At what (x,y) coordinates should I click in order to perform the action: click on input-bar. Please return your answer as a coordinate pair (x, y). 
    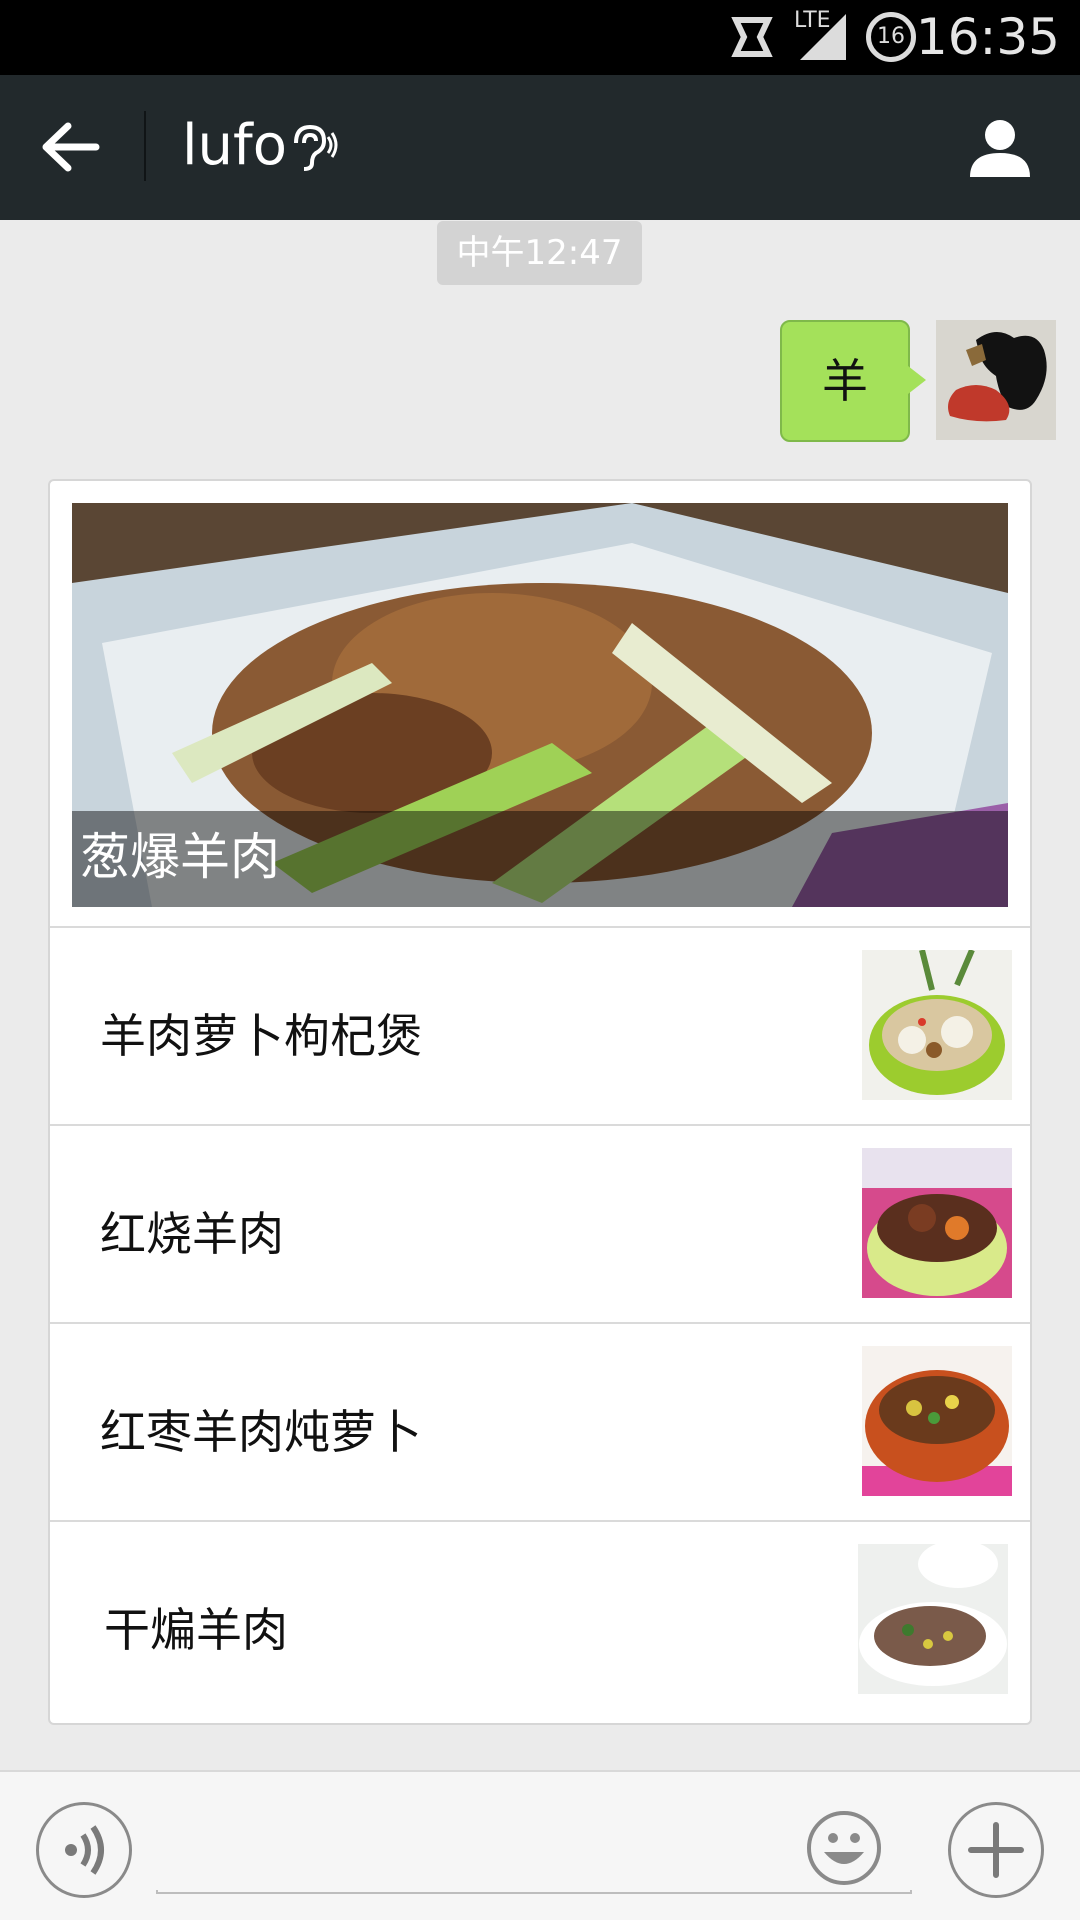
    Looking at the image, I should click on (540, 1845).